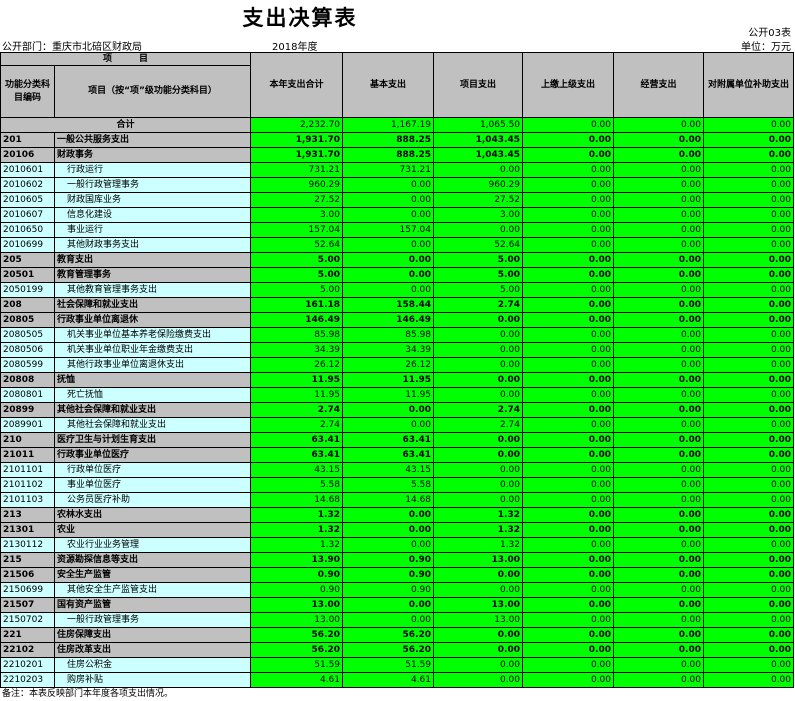 The height and width of the screenshot is (701, 795). Describe the element at coordinates (27, 200) in the screenshot. I see `cell-code: 2010605` at that location.